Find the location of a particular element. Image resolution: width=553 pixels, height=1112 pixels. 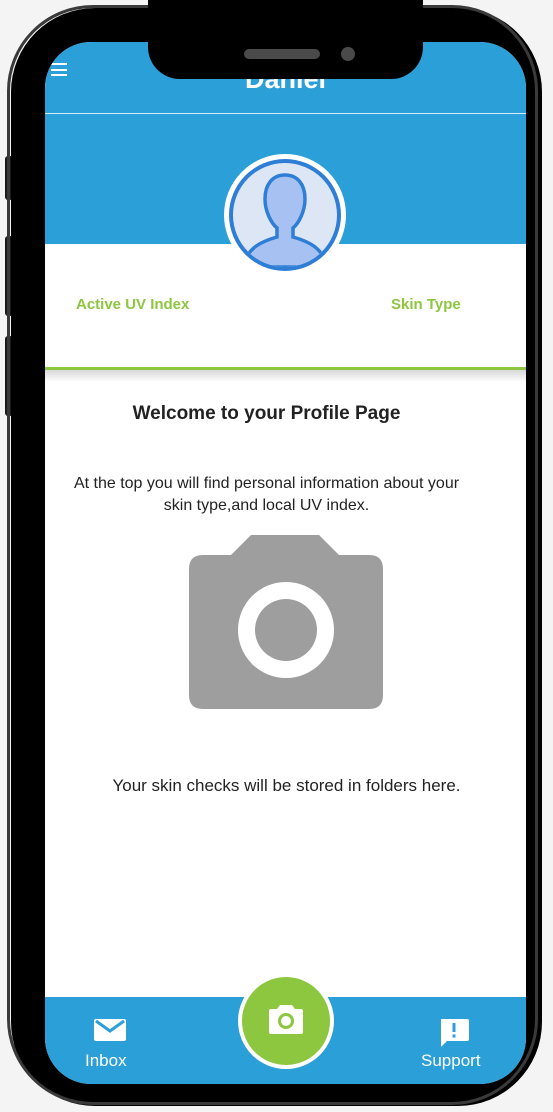

inbox-label: Inbox is located at coordinates (106, 1061).